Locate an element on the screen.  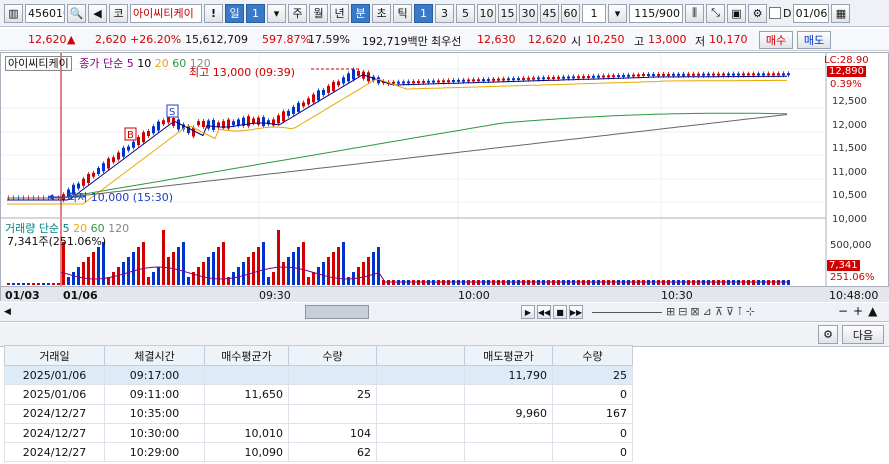
scroll-left-icon: ◀ is located at coordinates (7, 312).